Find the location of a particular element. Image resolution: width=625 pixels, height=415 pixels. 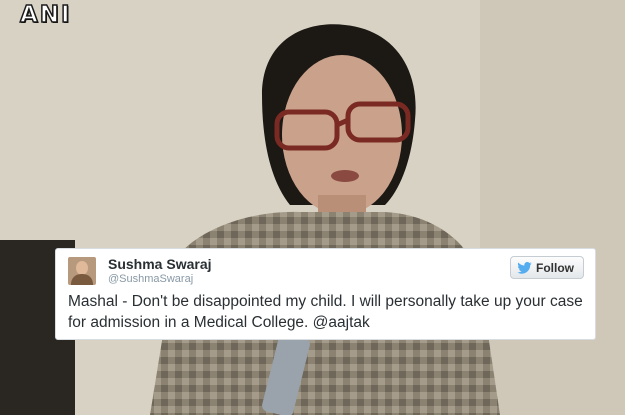

user-avatar is located at coordinates (82, 271).